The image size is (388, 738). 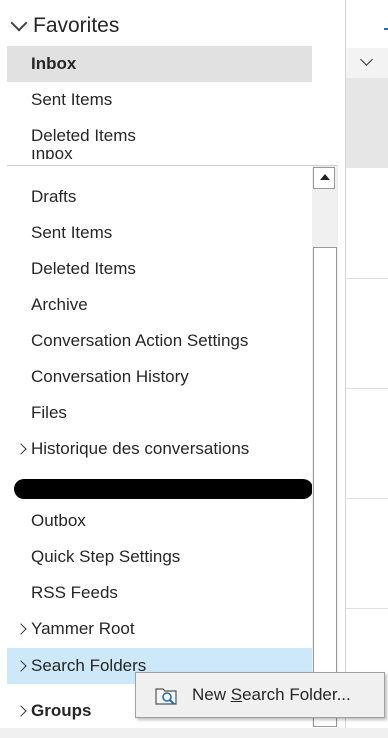 What do you see at coordinates (19, 23) in the screenshot?
I see `chevron-down-icon` at bounding box center [19, 23].